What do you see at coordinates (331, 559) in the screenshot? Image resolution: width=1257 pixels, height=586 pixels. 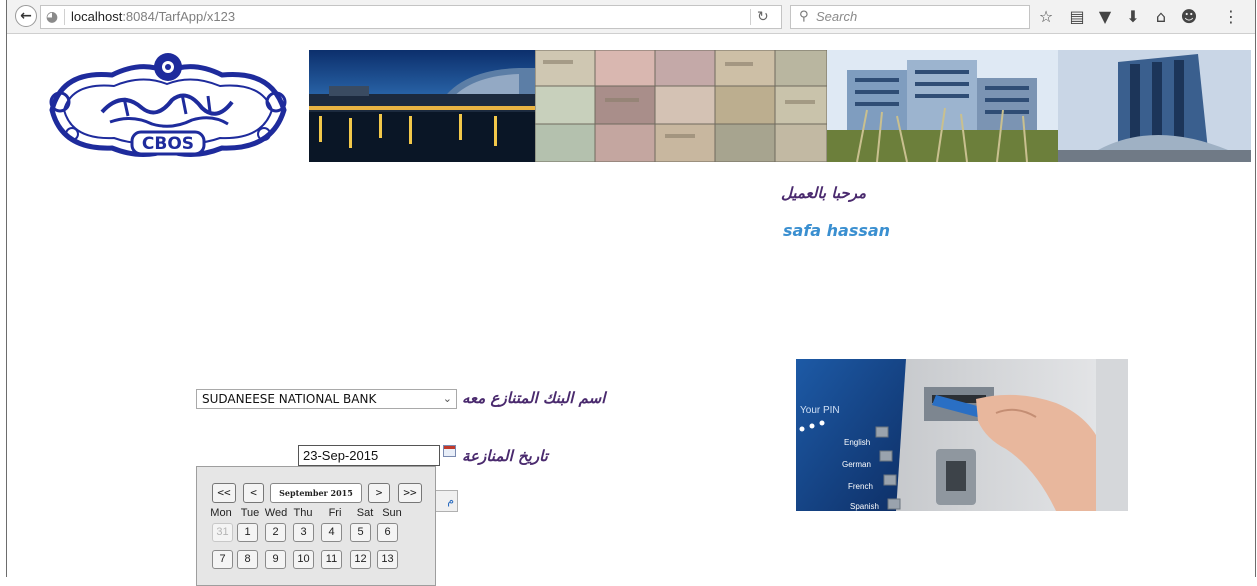 I see `calendar-day: 11` at bounding box center [331, 559].